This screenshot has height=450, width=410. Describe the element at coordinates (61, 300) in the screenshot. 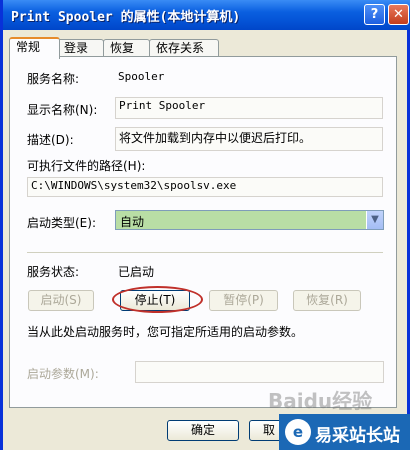

I see `start-button: 启动(S)` at that location.